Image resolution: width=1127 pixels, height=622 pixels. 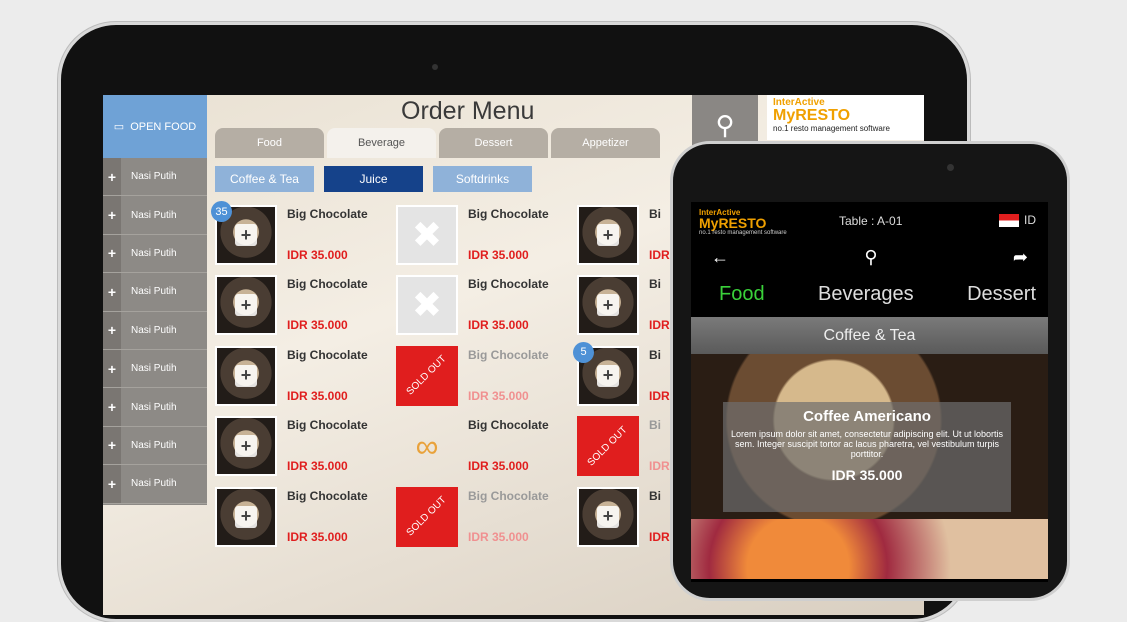 What do you see at coordinates (373, 179) in the screenshot?
I see `subtab: Juice` at bounding box center [373, 179].